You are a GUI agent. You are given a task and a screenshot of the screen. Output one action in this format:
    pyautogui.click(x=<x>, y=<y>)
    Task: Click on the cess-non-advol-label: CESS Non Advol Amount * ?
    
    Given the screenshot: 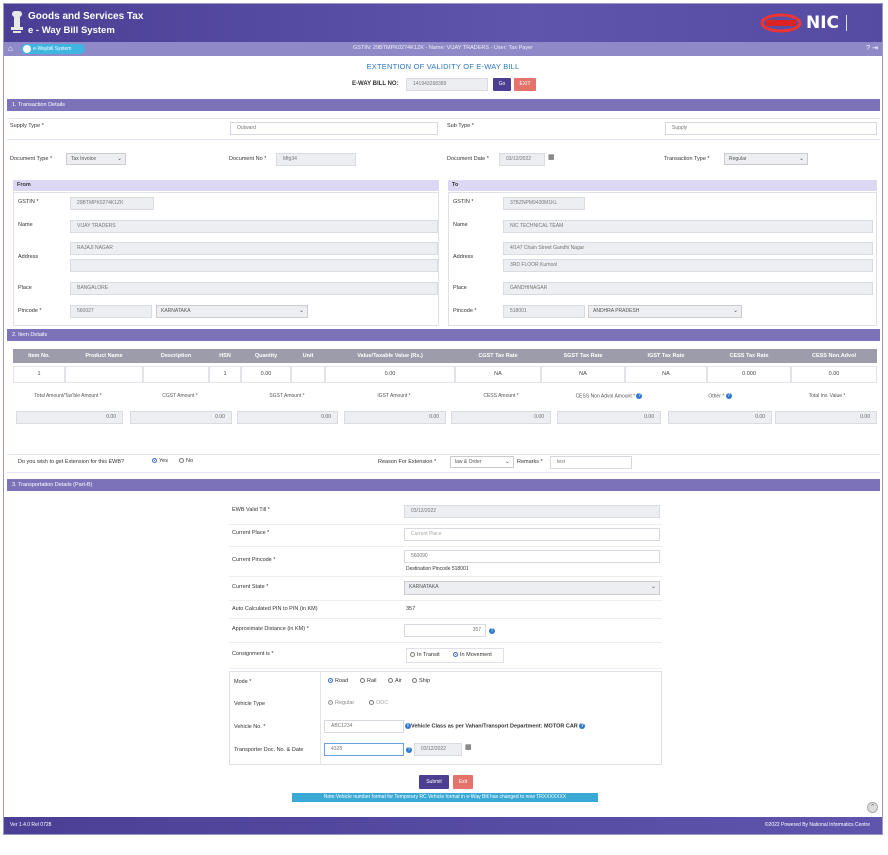 What is the action you would take?
    pyautogui.click(x=609, y=396)
    